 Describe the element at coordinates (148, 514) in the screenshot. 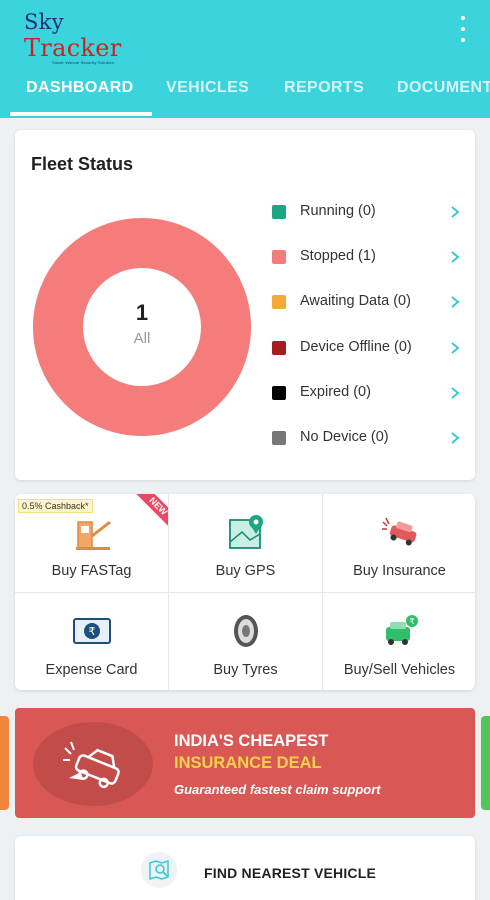

I see `new-ribbon: NEW` at that location.